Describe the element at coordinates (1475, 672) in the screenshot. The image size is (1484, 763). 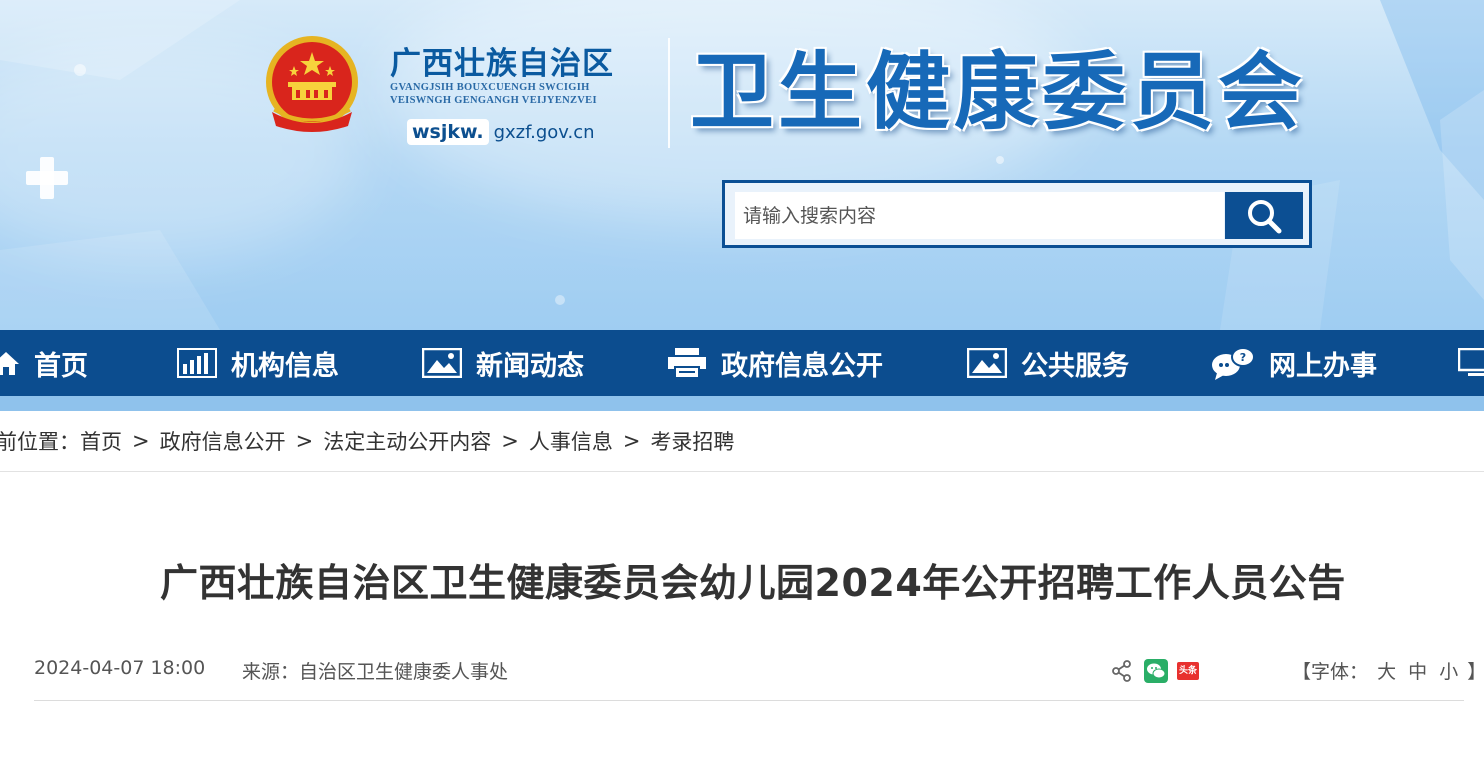
I see `font-size-close: 】` at that location.